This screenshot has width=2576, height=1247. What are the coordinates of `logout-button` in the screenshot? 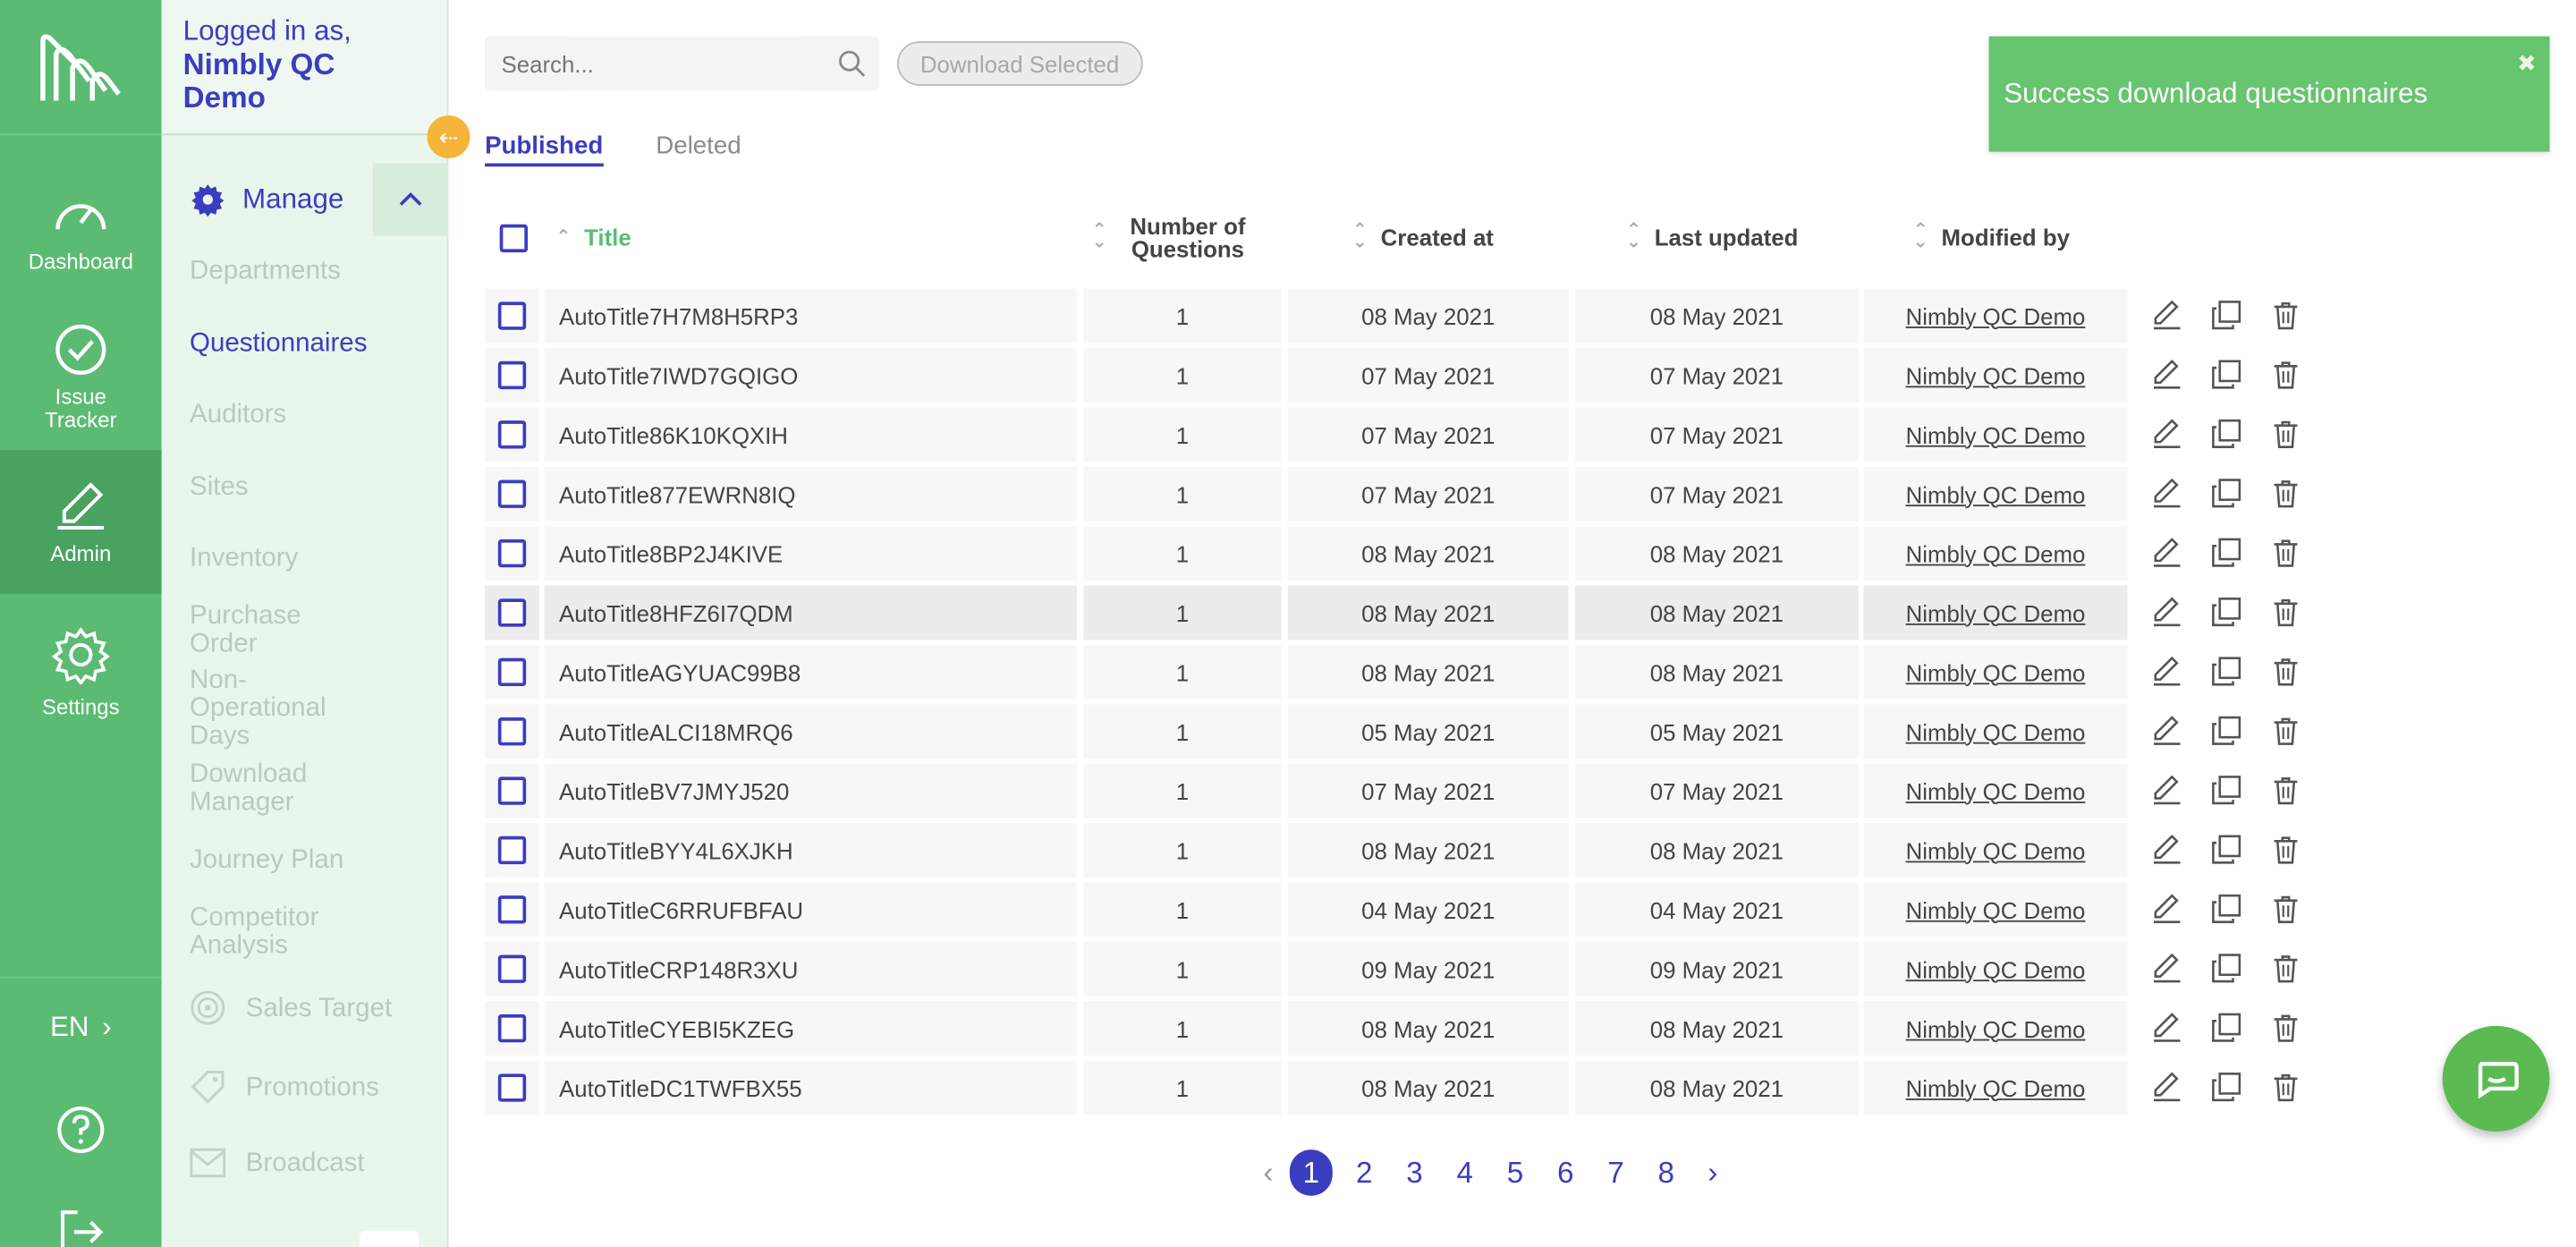 It's located at (81, 1228).